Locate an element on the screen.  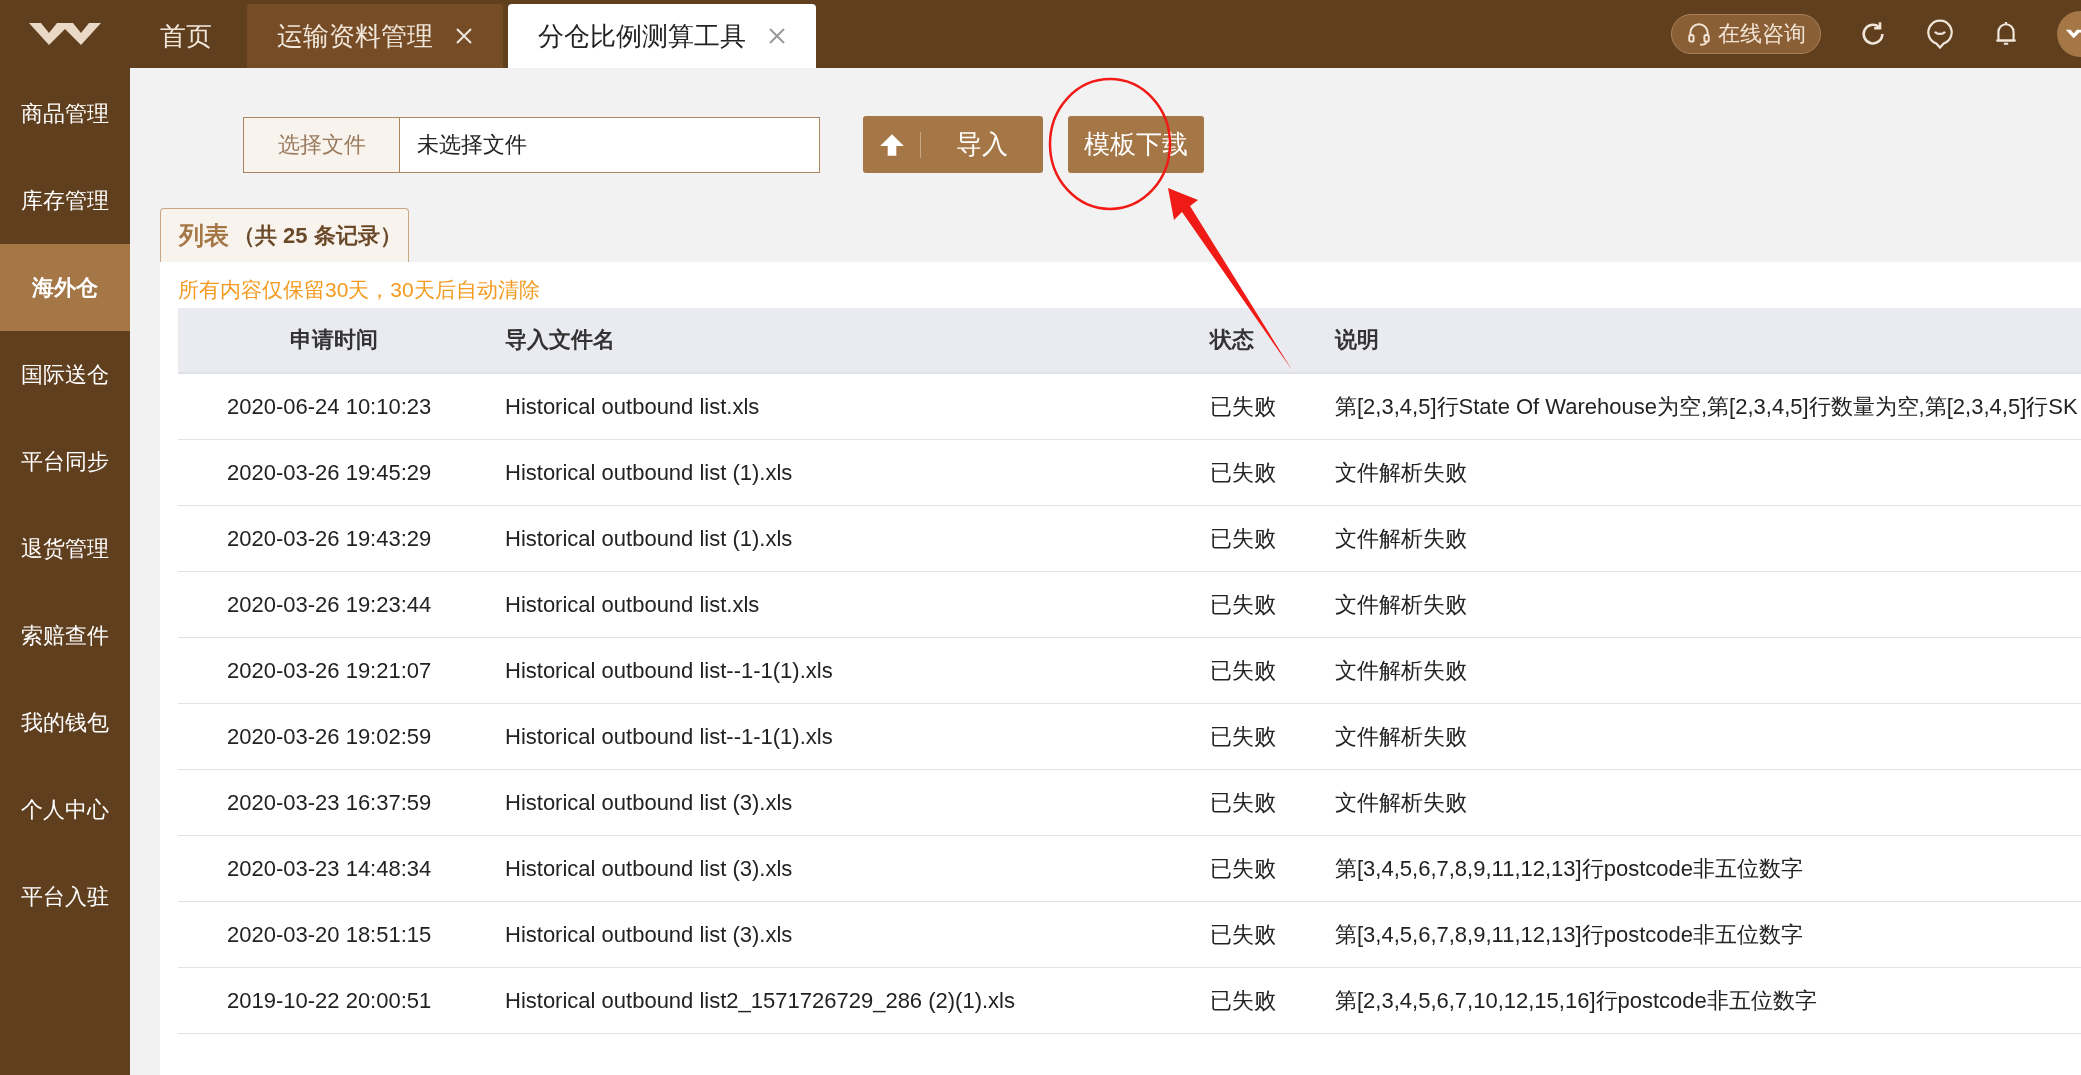
choose-file-button: 选择文件 is located at coordinates (321, 144).